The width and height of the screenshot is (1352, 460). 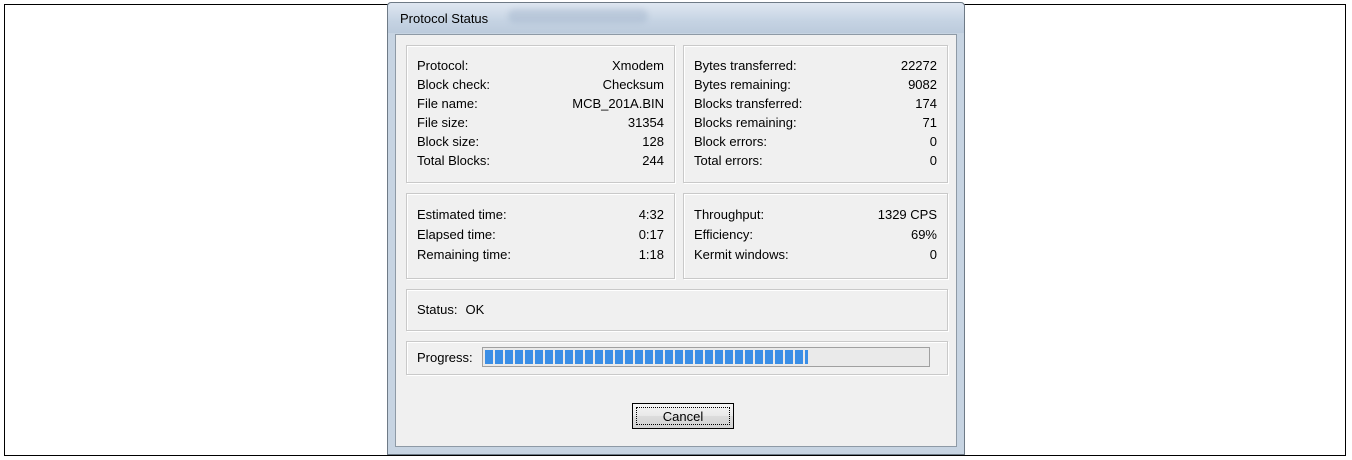 What do you see at coordinates (540, 162) in the screenshot?
I see `info-row-total-blocks: Total Blocks: 244` at bounding box center [540, 162].